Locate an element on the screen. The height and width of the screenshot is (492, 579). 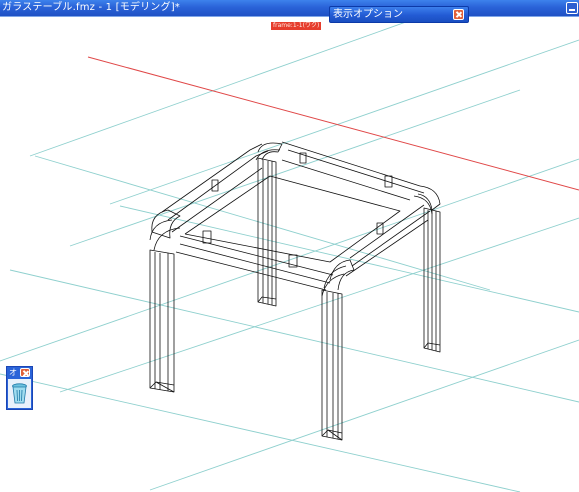
window-titlebar: ガラステーブル.fmz - 1 [モデリング]* is located at coordinates (289, 8).